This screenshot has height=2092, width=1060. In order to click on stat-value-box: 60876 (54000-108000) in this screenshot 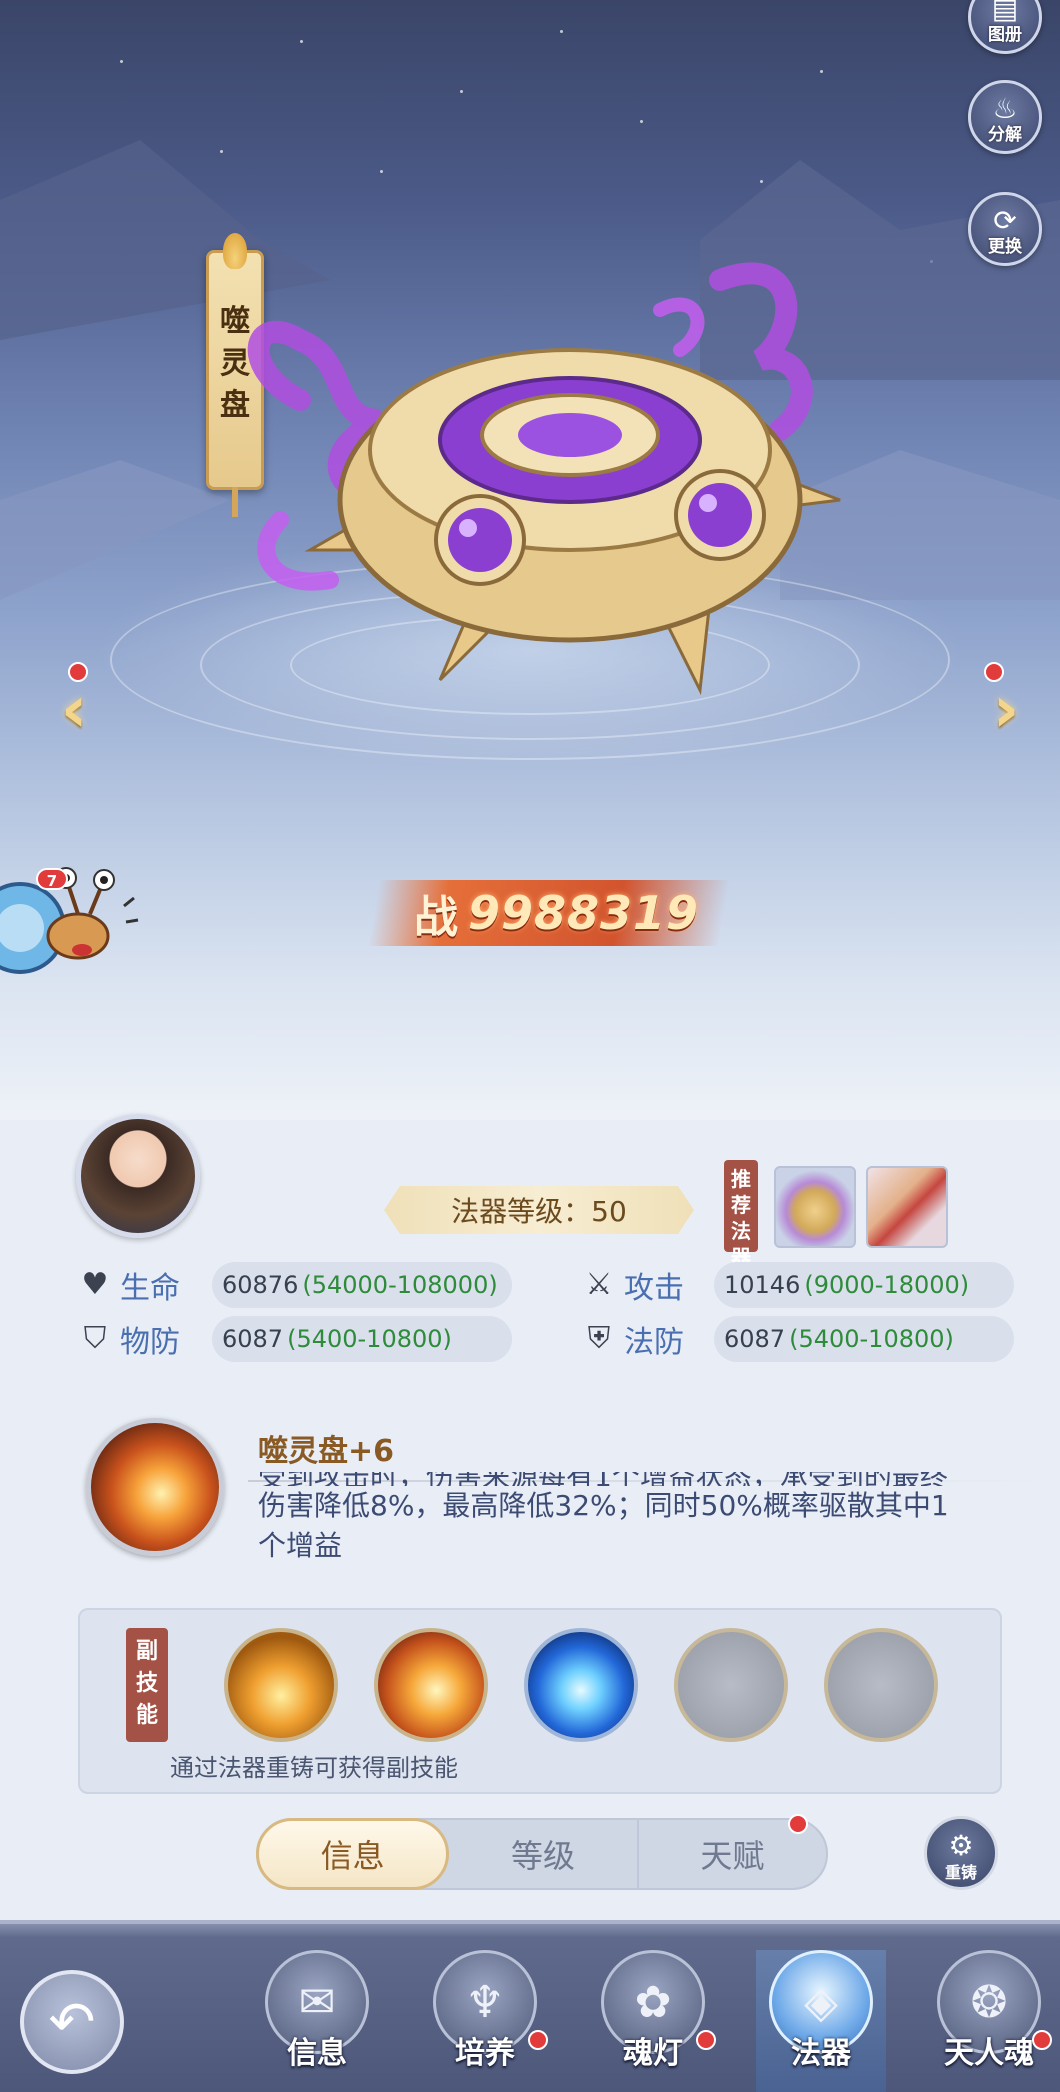, I will do `click(362, 1285)`.